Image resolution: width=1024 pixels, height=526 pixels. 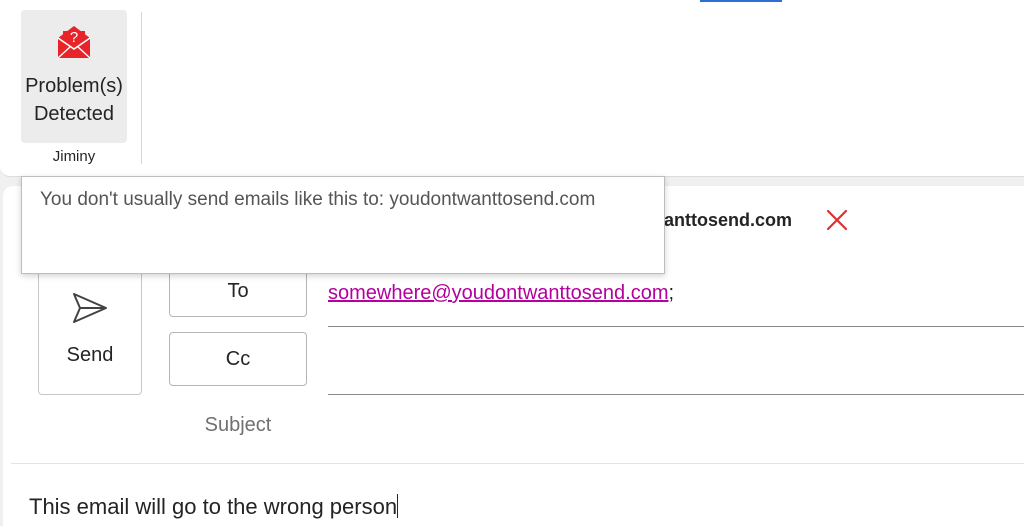 I want to click on cc-button: Cc, so click(x=238, y=359).